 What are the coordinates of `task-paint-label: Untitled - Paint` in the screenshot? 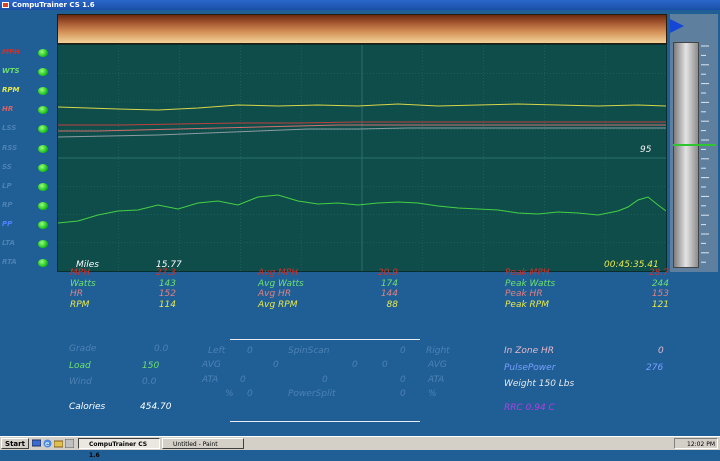 It's located at (195, 444).